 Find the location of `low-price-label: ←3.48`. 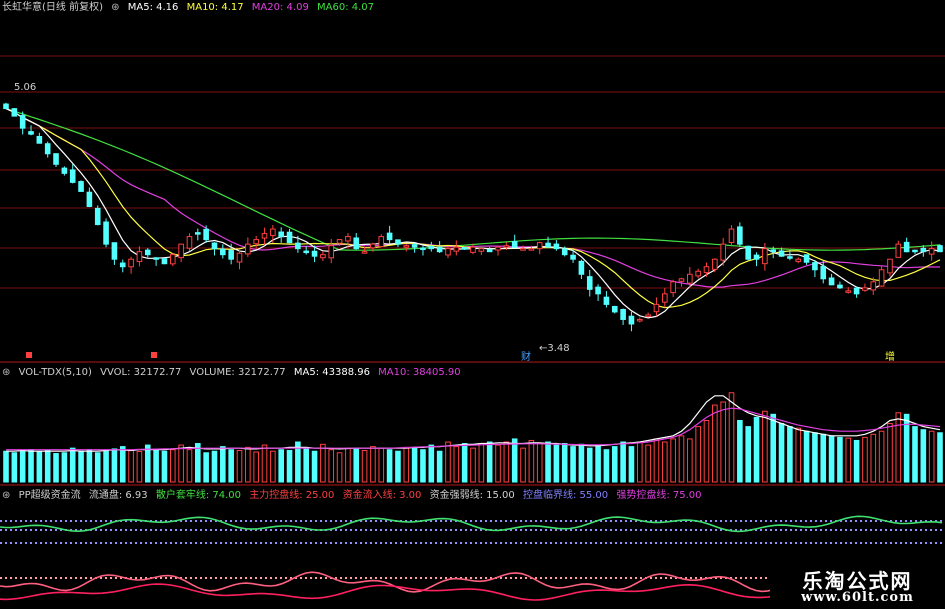

low-price-label: ←3.48 is located at coordinates (554, 348).